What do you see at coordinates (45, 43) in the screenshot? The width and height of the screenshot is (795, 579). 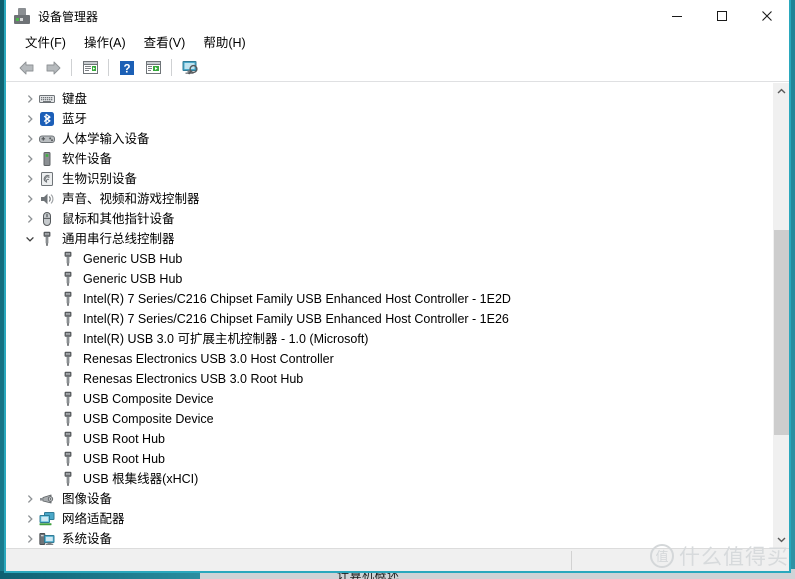 I see `menu-file: 文件(F)` at bounding box center [45, 43].